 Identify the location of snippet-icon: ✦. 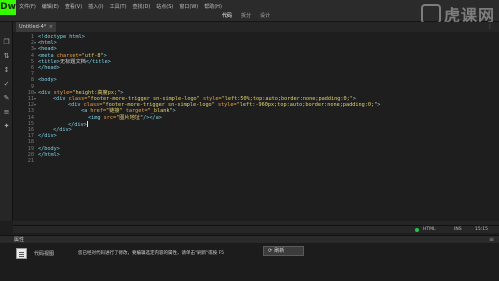
(6, 126).